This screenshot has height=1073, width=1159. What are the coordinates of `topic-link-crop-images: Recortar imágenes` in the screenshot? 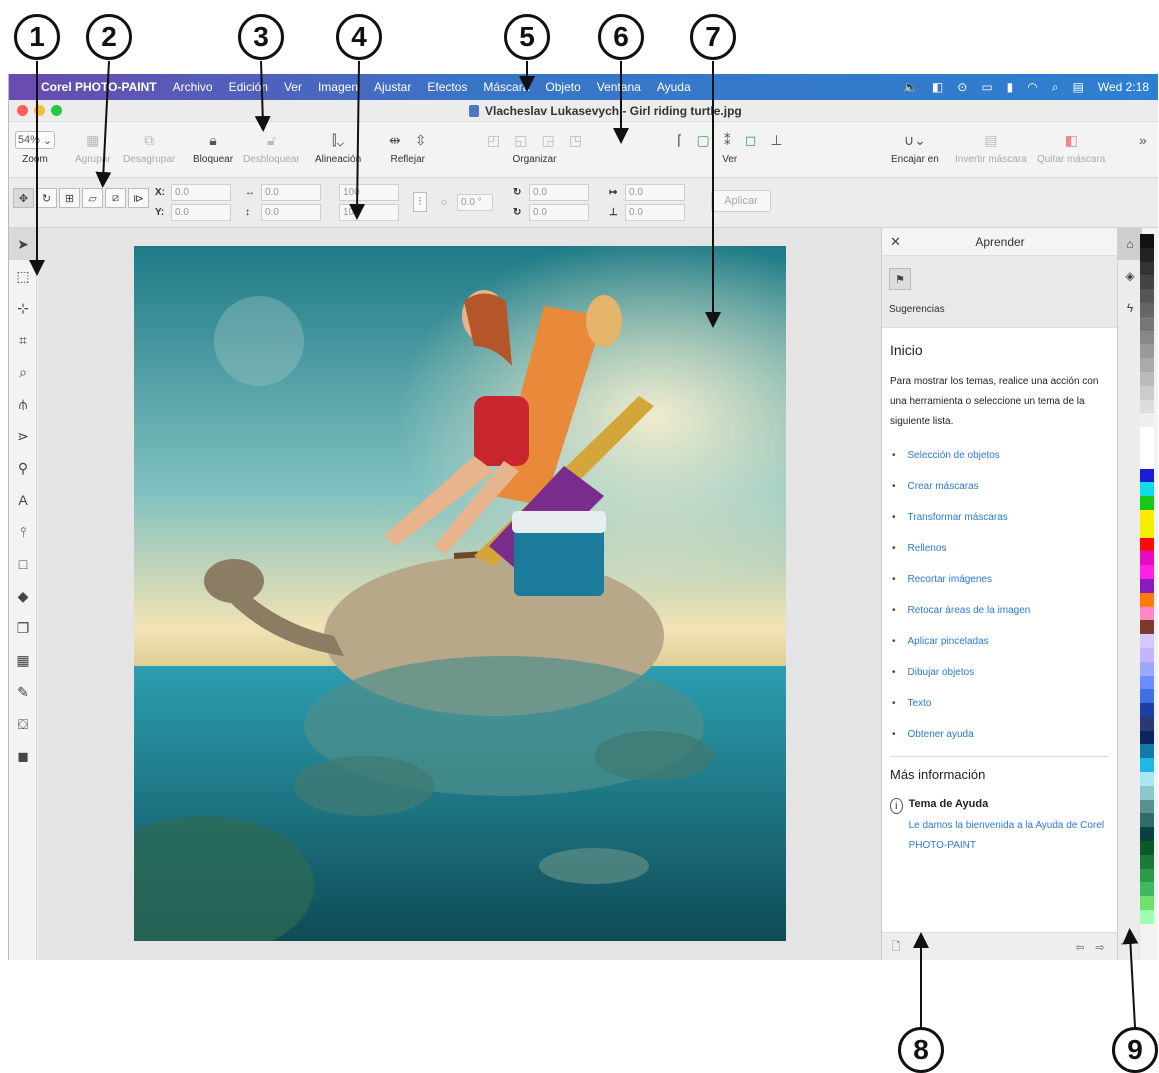 It's located at (999, 579).